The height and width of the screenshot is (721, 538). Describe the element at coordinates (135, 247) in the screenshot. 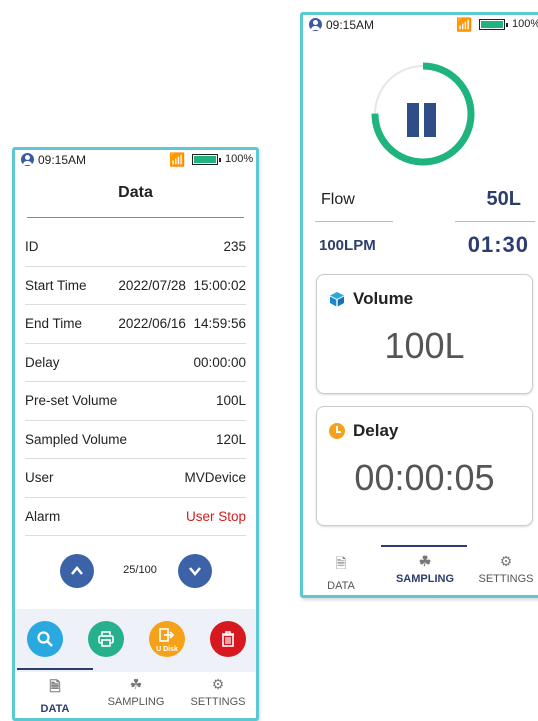

I see `row-id: ID 235` at that location.